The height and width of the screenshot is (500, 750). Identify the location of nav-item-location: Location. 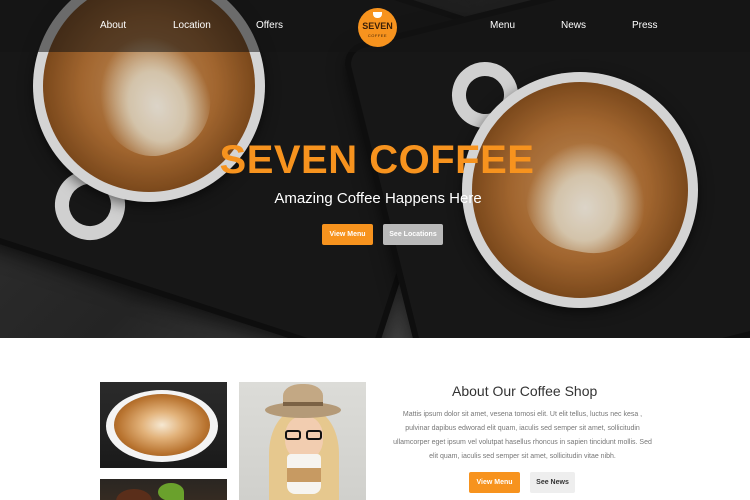
(192, 25).